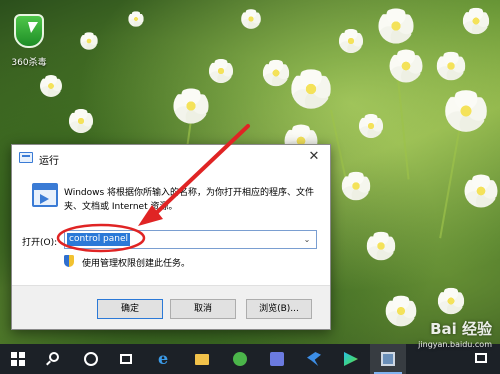  Describe the element at coordinates (26, 157) in the screenshot. I see `run-icon` at that location.